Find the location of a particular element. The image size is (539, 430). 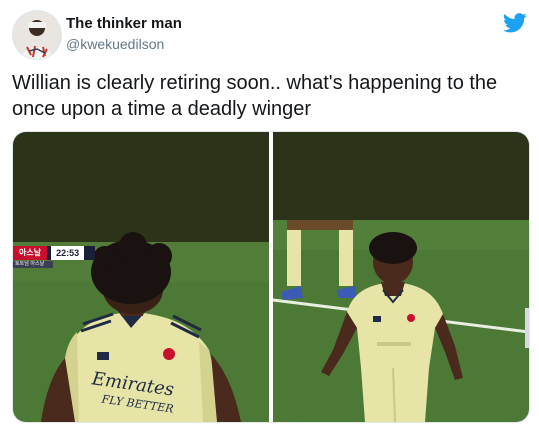

avatar is located at coordinates (37, 35).